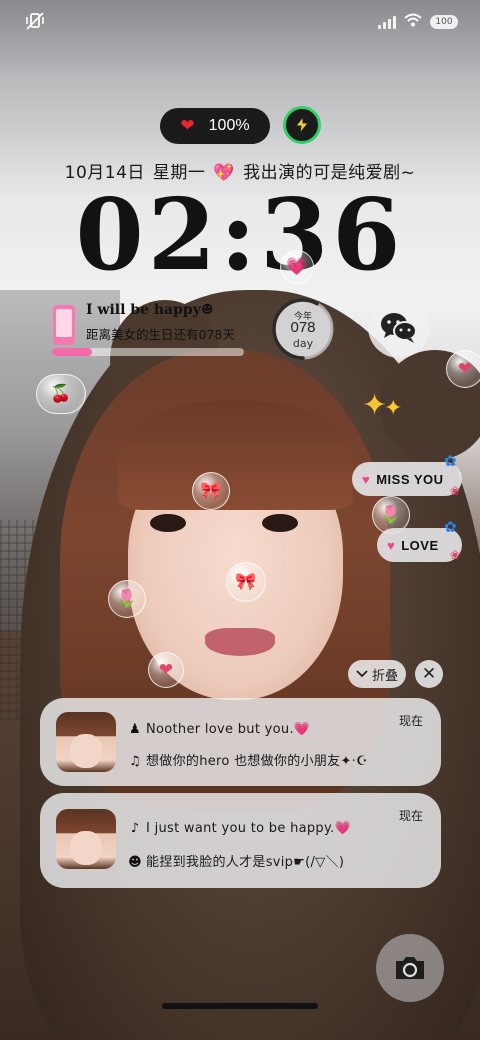  I want to click on countdown-progress-fill, so click(72, 352).